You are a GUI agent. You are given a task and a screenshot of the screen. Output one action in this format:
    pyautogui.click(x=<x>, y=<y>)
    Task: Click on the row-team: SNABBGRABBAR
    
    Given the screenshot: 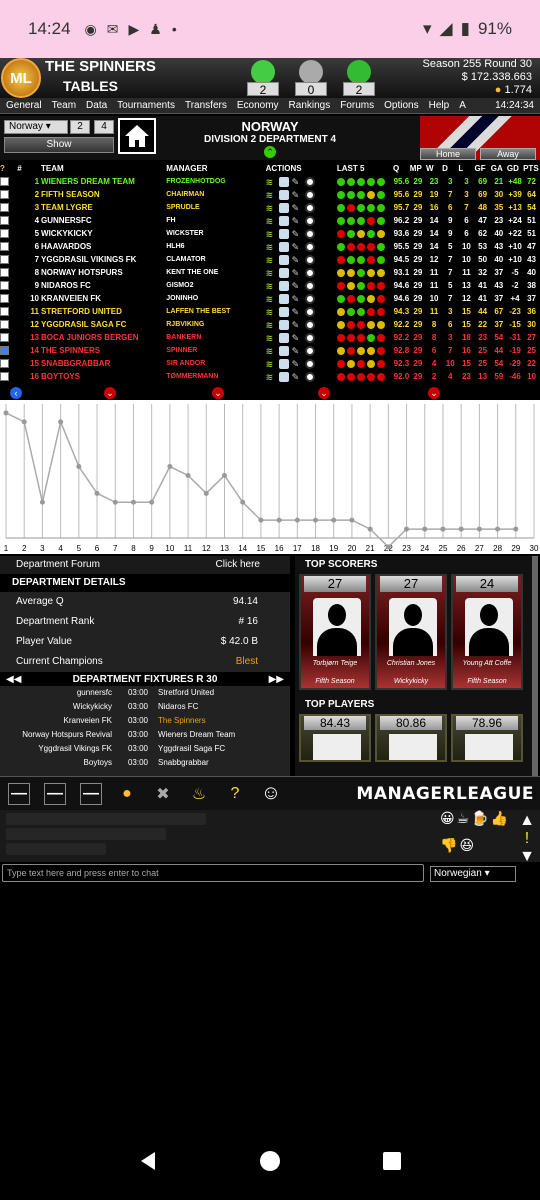 What is the action you would take?
    pyautogui.click(x=103, y=363)
    